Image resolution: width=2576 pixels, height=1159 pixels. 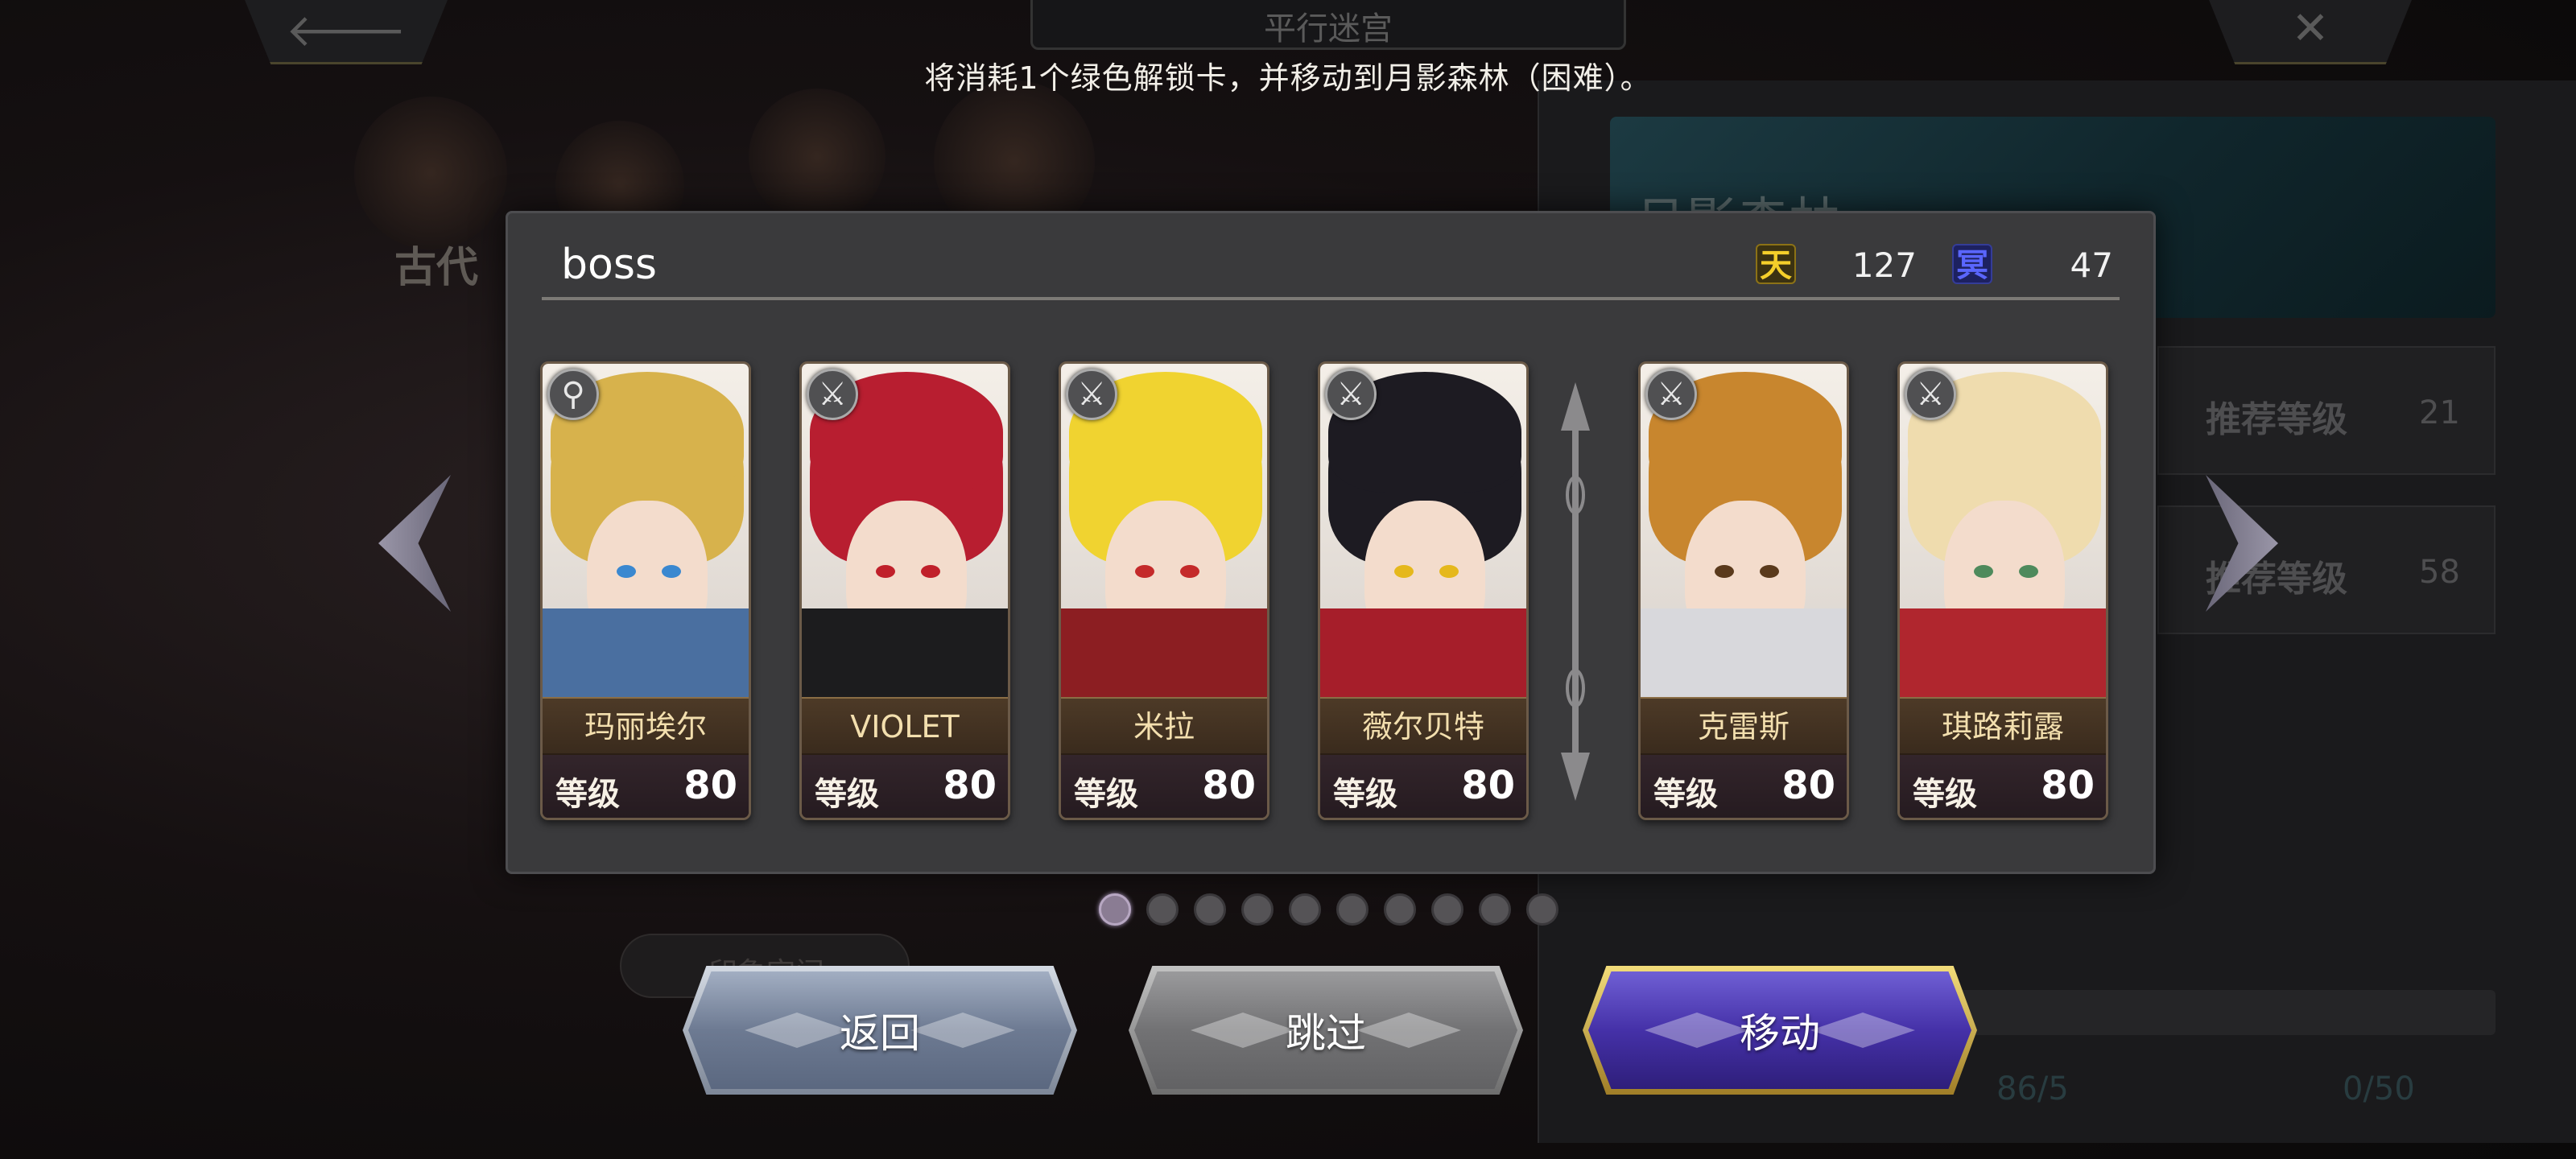 I want to click on skip-button: 跳过, so click(x=1326, y=1030).